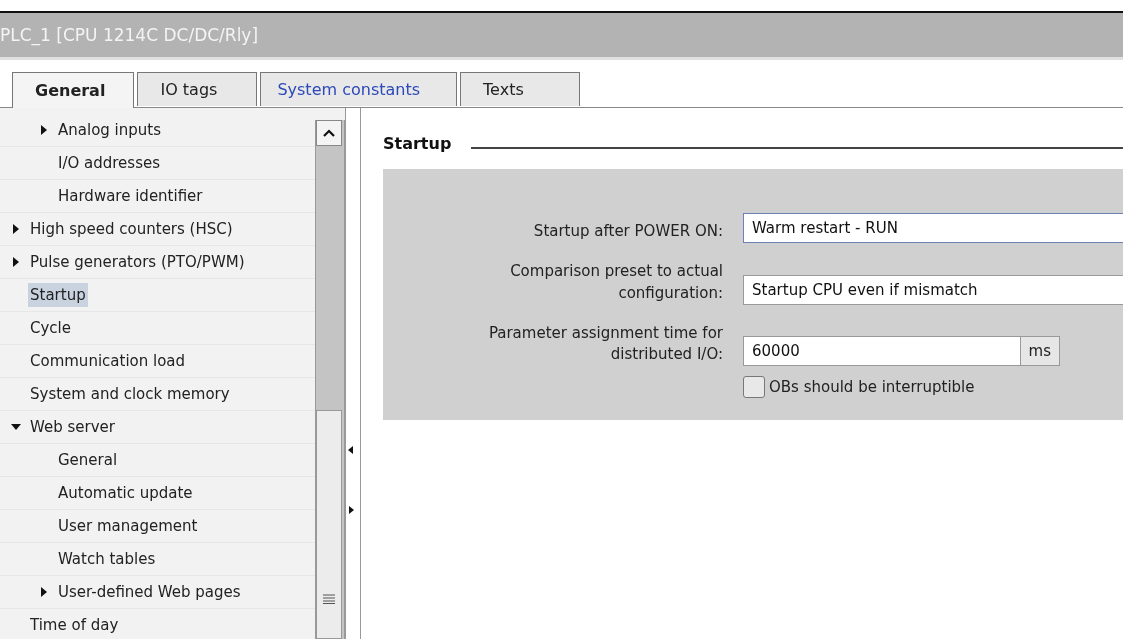 The image size is (1123, 639). What do you see at coordinates (129, 35) in the screenshot?
I see `window-title: PLC_1 [CPU 1214C DC/DC/Rly]` at bounding box center [129, 35].